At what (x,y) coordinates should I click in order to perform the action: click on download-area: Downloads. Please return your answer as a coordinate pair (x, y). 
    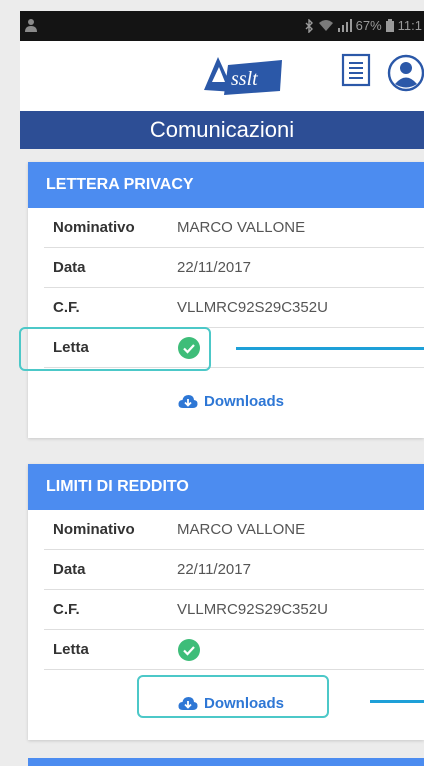
    Looking at the image, I should click on (226, 403).